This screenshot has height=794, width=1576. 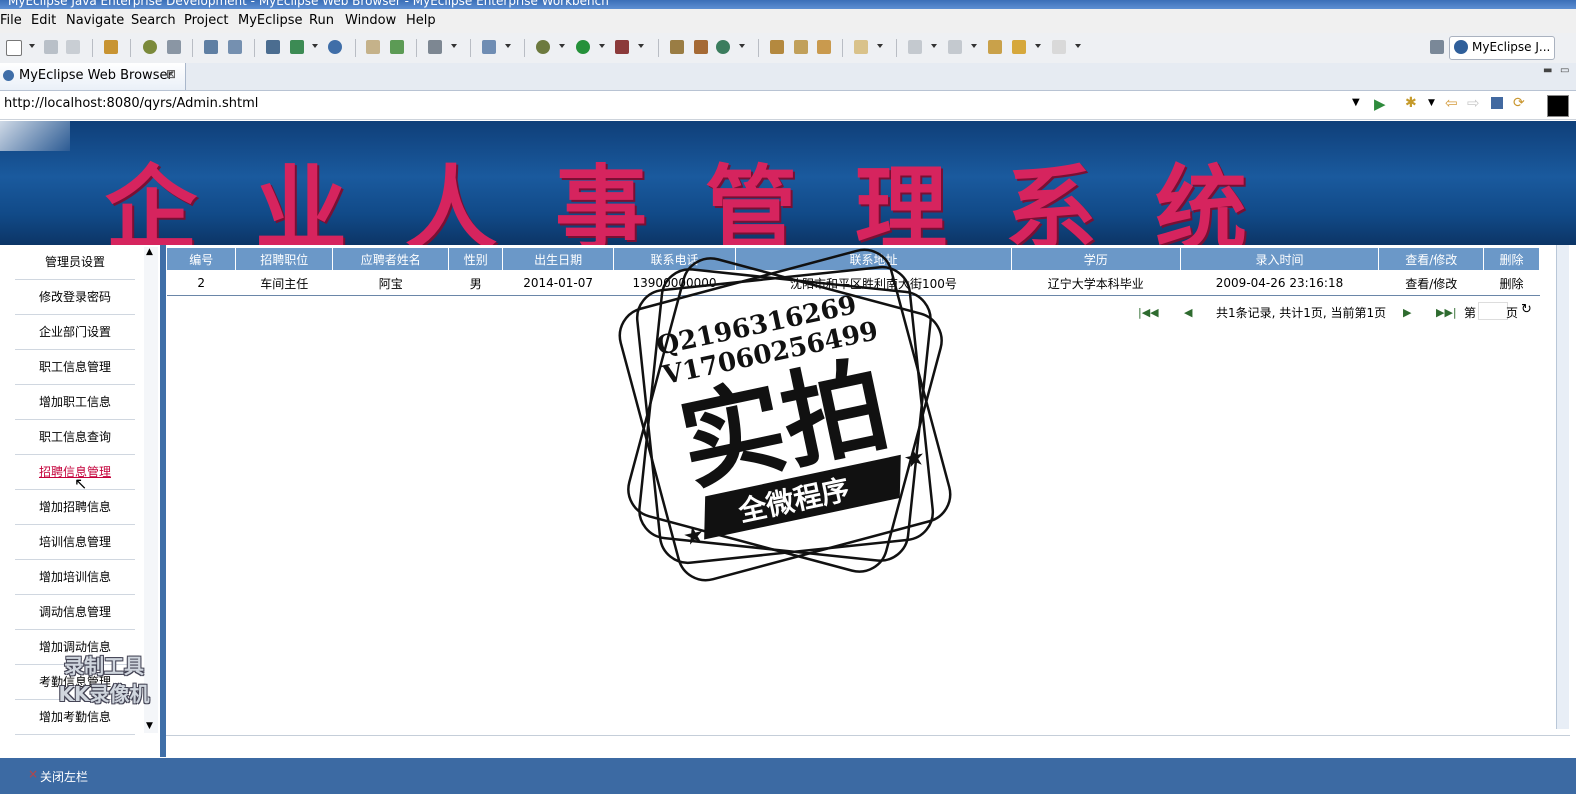 I want to click on view-edit-link: 查看/修改, so click(x=1431, y=283).